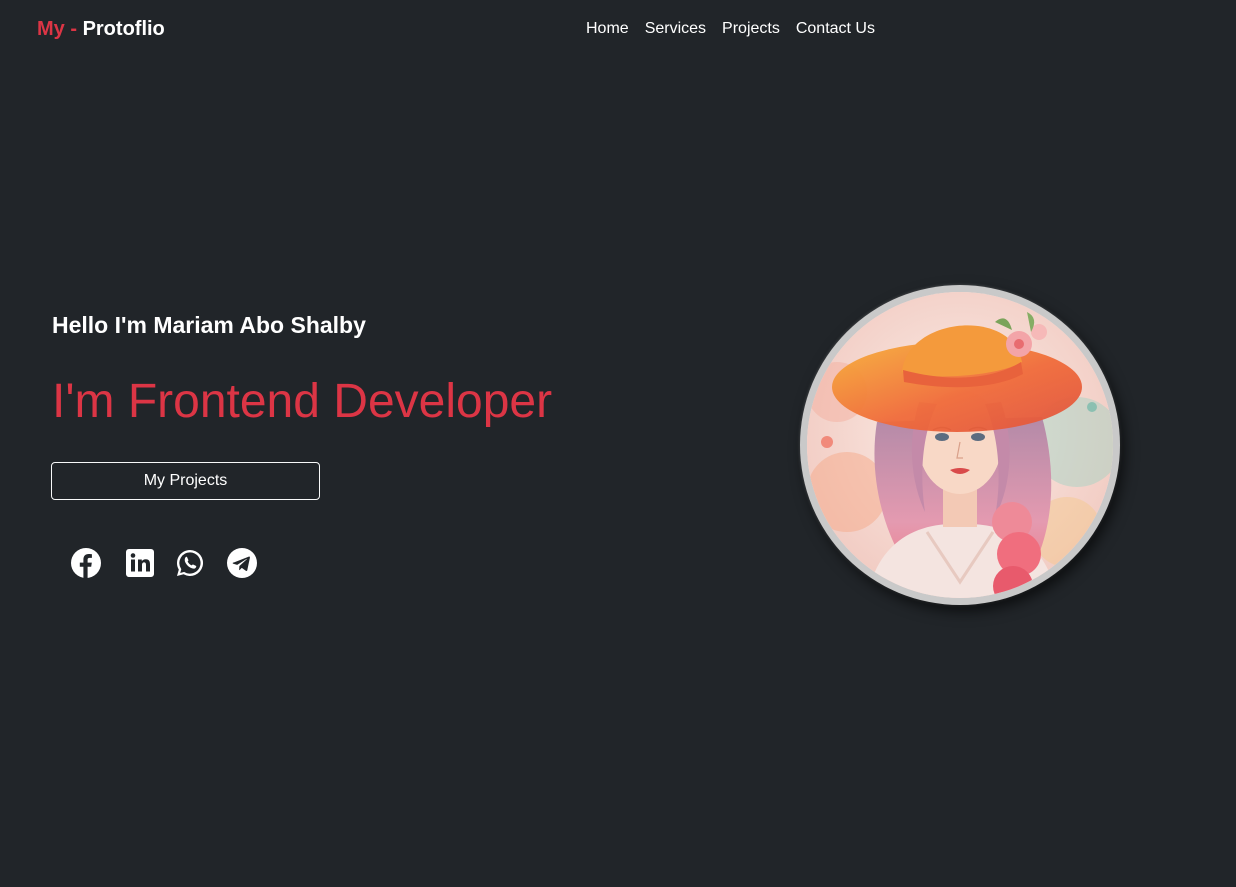 The height and width of the screenshot is (887, 1236). What do you see at coordinates (190, 563) in the screenshot?
I see `whatsapp-icon` at bounding box center [190, 563].